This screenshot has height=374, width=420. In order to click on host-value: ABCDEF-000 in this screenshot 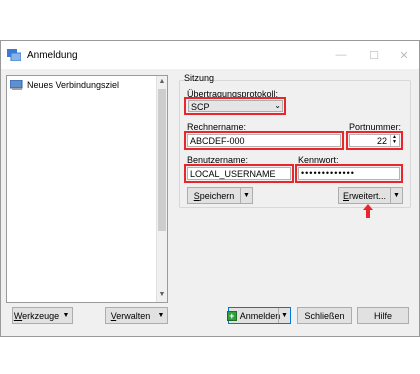, I will do `click(217, 141)`.